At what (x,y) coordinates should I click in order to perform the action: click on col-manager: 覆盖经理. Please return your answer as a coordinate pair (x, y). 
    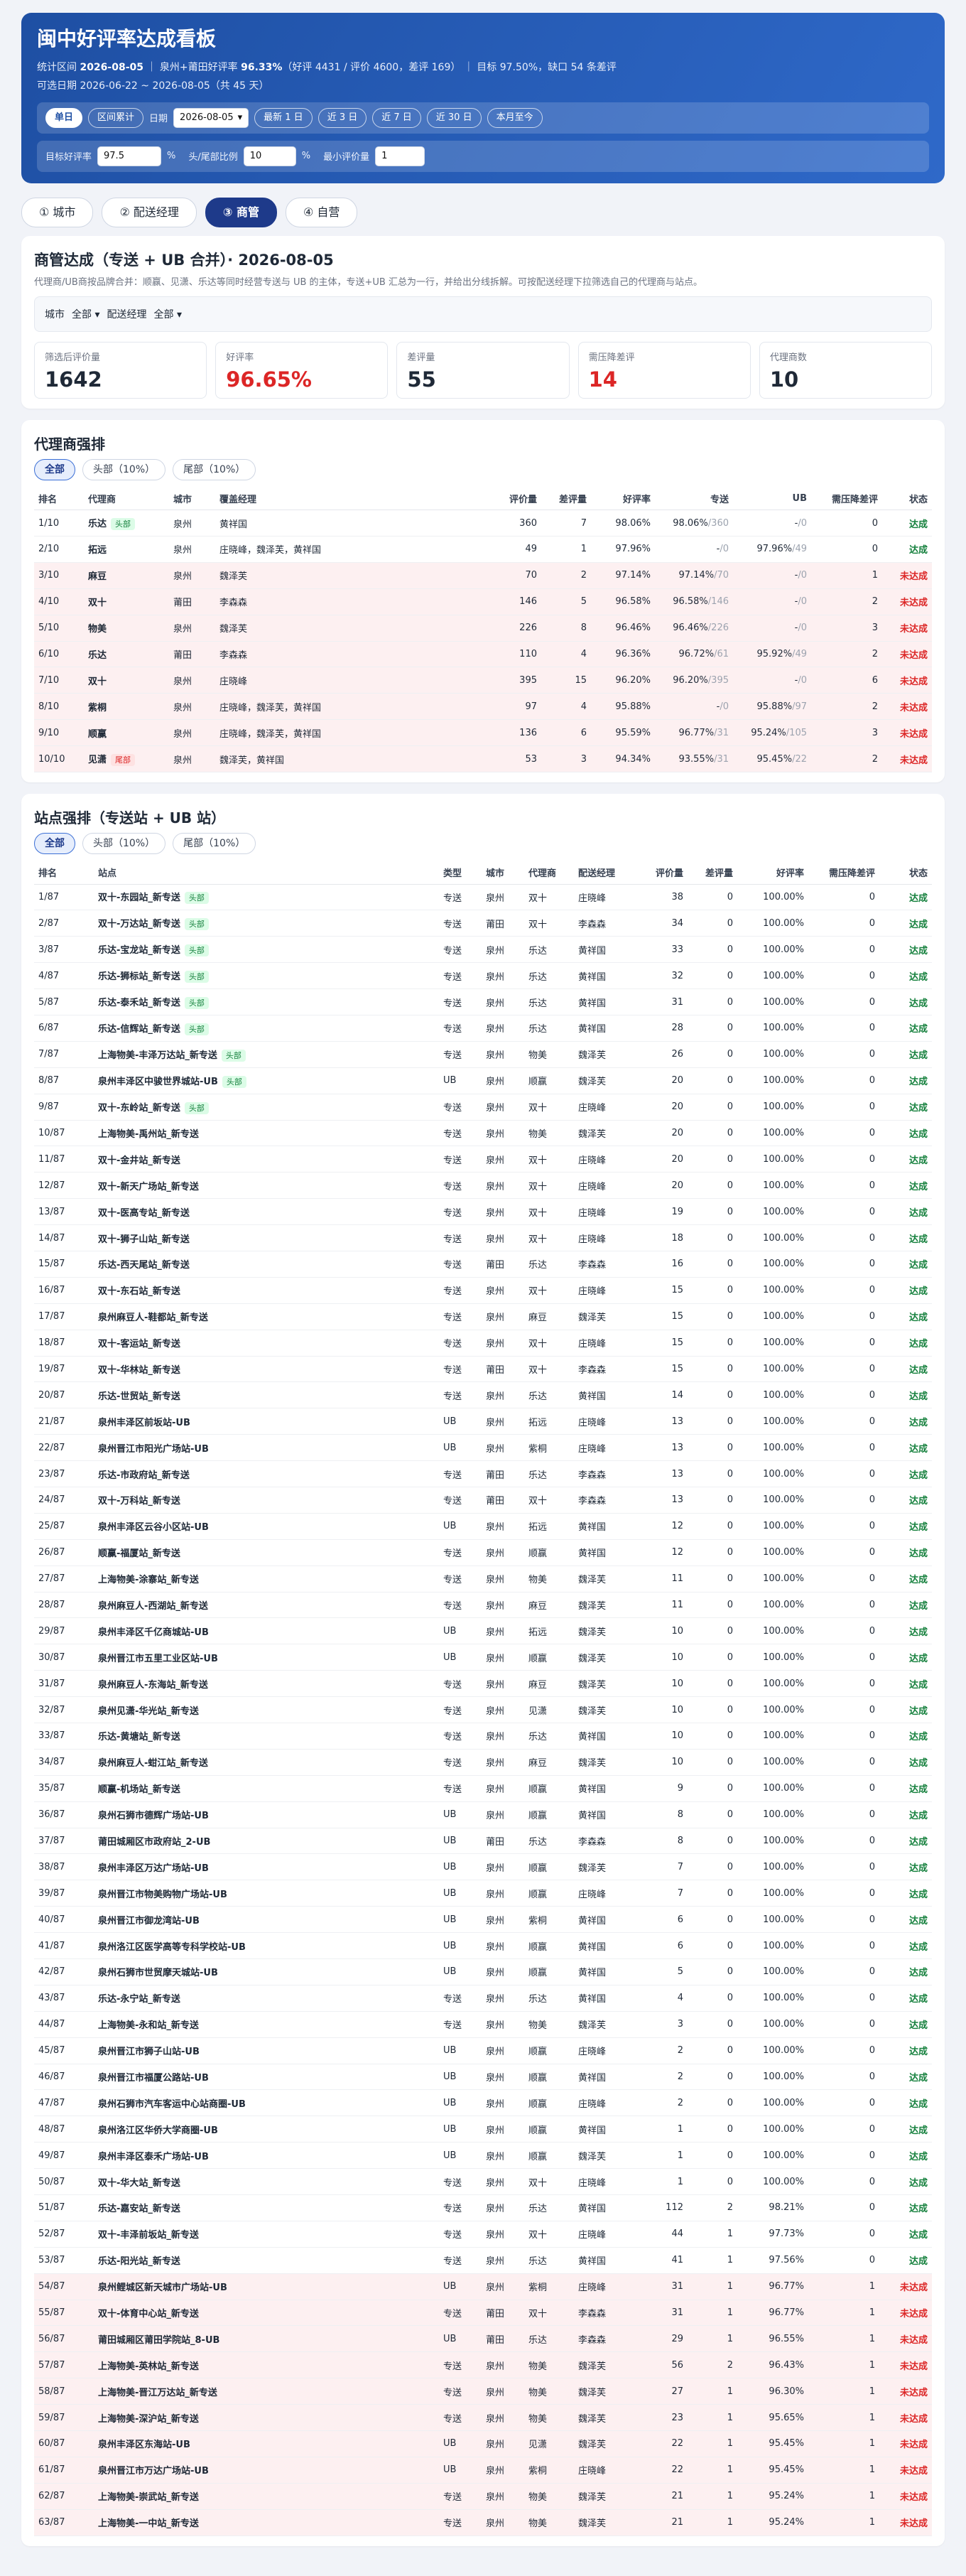
    Looking at the image, I should click on (353, 499).